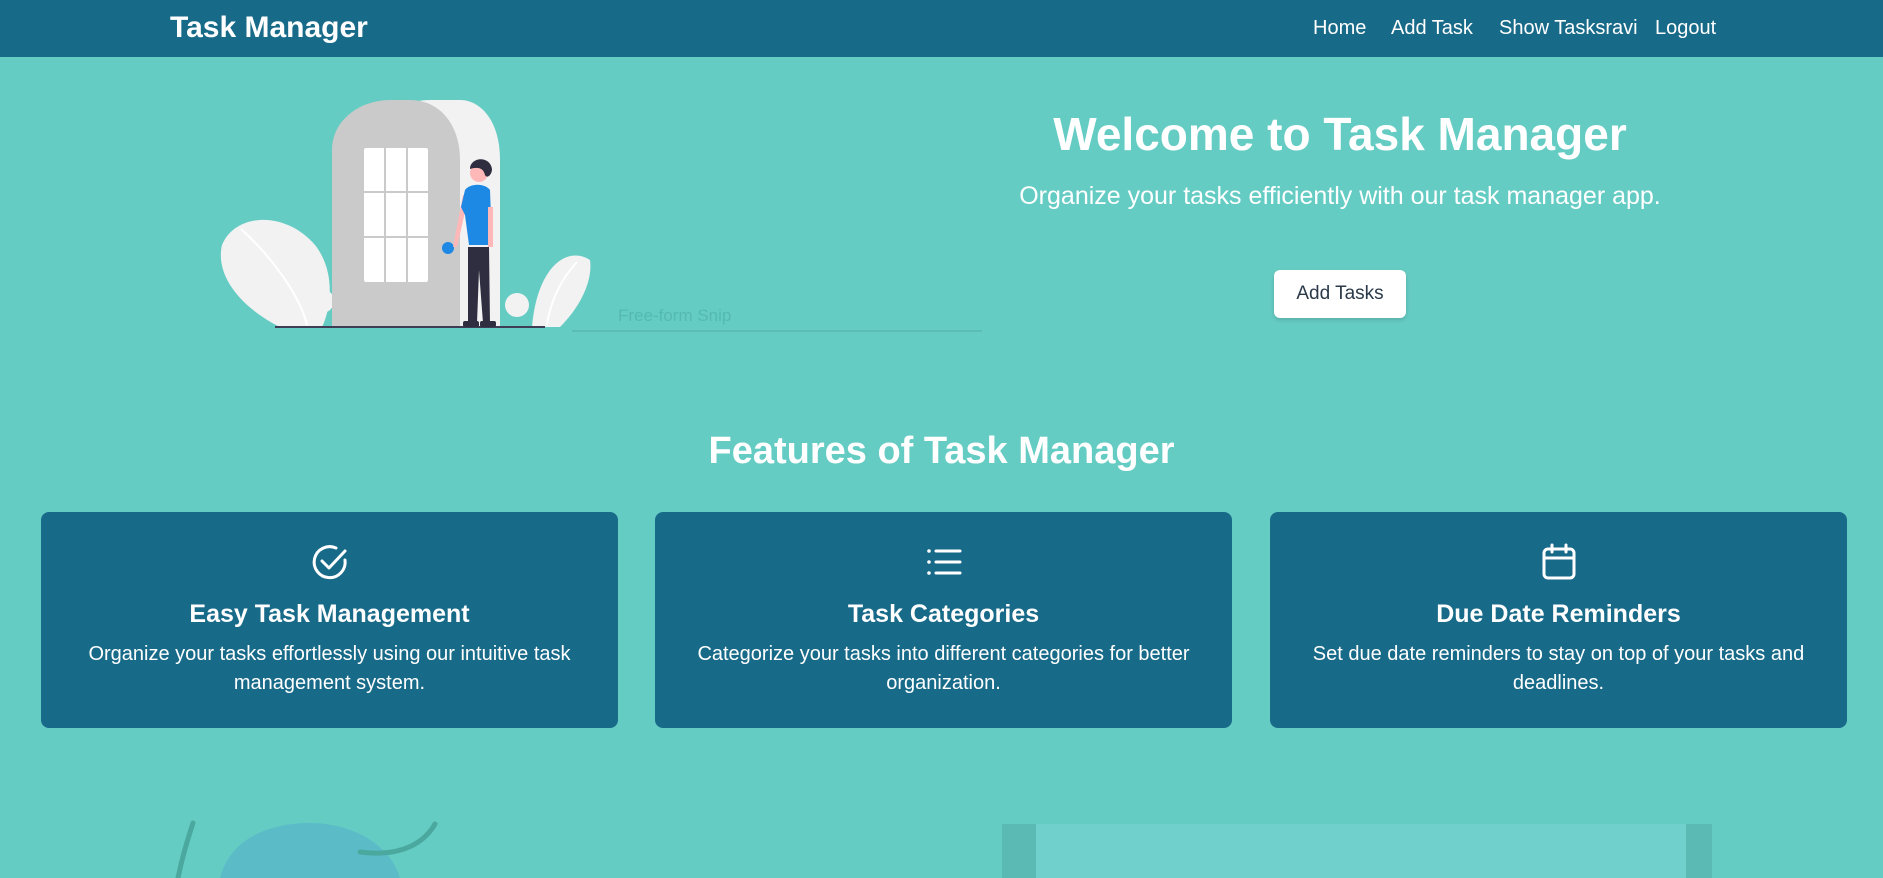  Describe the element at coordinates (1568, 28) in the screenshot. I see `nav-link-show-tasks: Show Tasksravi` at that location.